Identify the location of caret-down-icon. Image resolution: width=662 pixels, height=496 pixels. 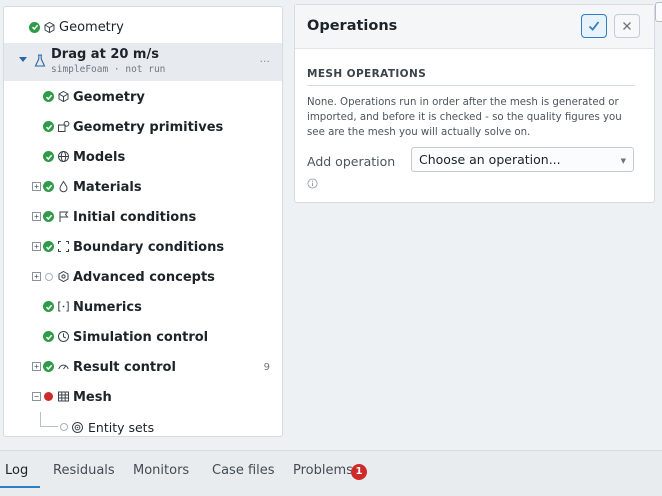
(23, 59).